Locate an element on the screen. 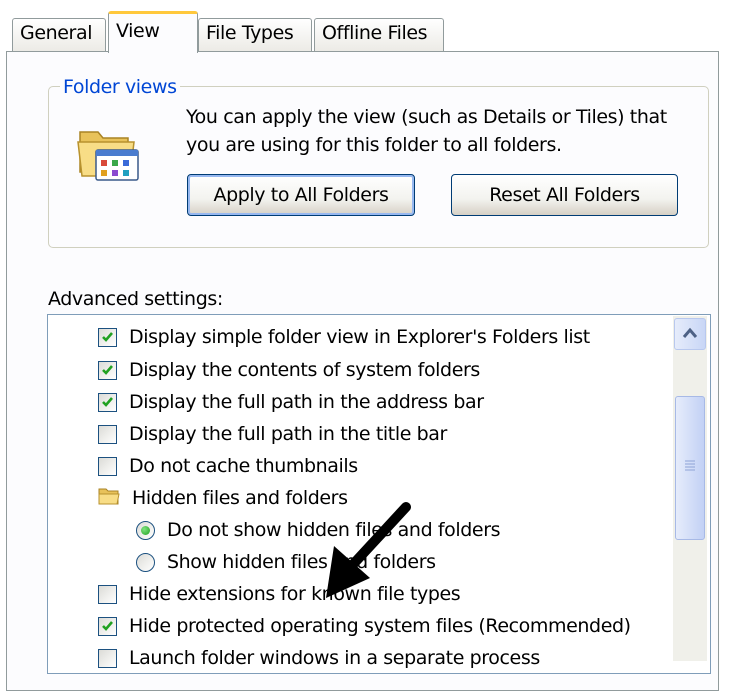 This screenshot has height=691, width=729. chevron-up-icon is located at coordinates (690, 332).